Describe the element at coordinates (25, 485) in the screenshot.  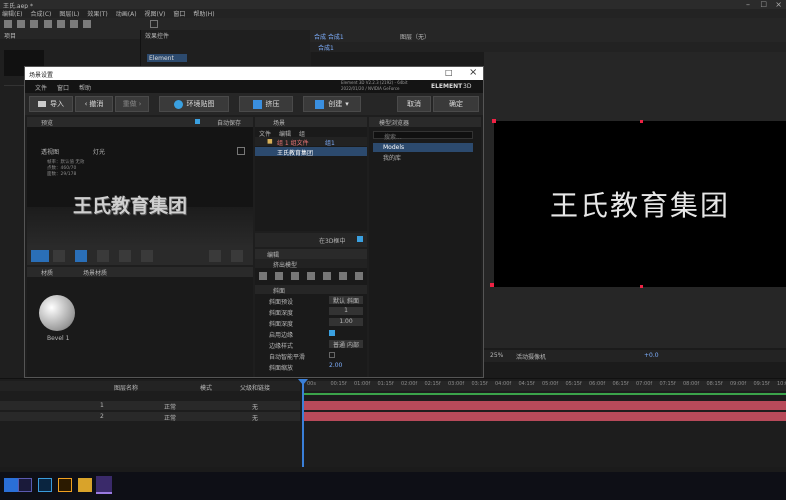
I see `ae-icon` at that location.